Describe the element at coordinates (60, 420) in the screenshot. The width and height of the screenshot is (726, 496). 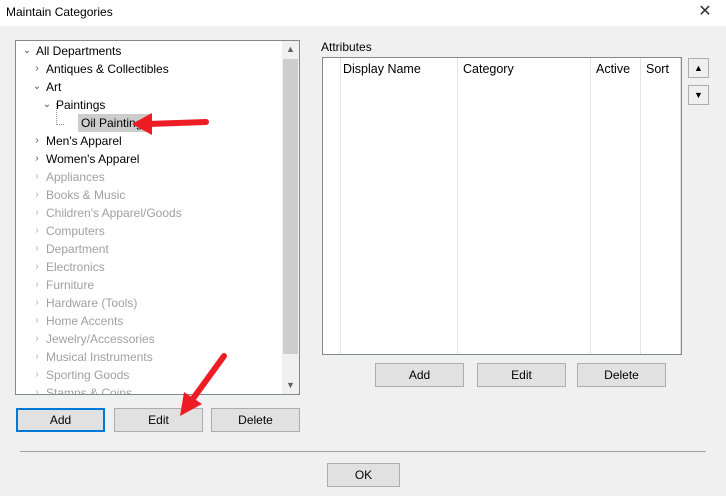
I see `add-category-button: Add` at that location.